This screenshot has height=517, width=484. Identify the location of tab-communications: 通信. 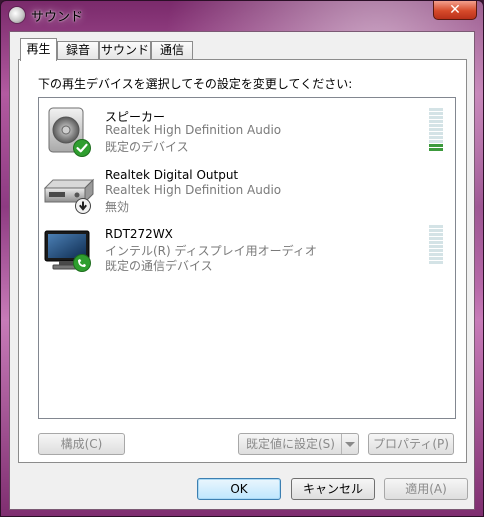
(172, 50).